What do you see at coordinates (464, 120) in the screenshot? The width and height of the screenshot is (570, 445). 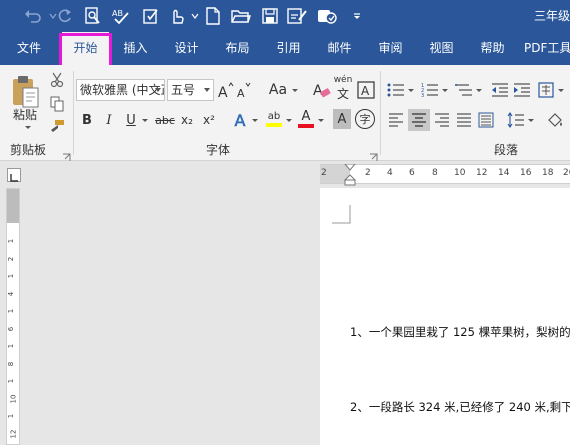 I see `justify-icon` at bounding box center [464, 120].